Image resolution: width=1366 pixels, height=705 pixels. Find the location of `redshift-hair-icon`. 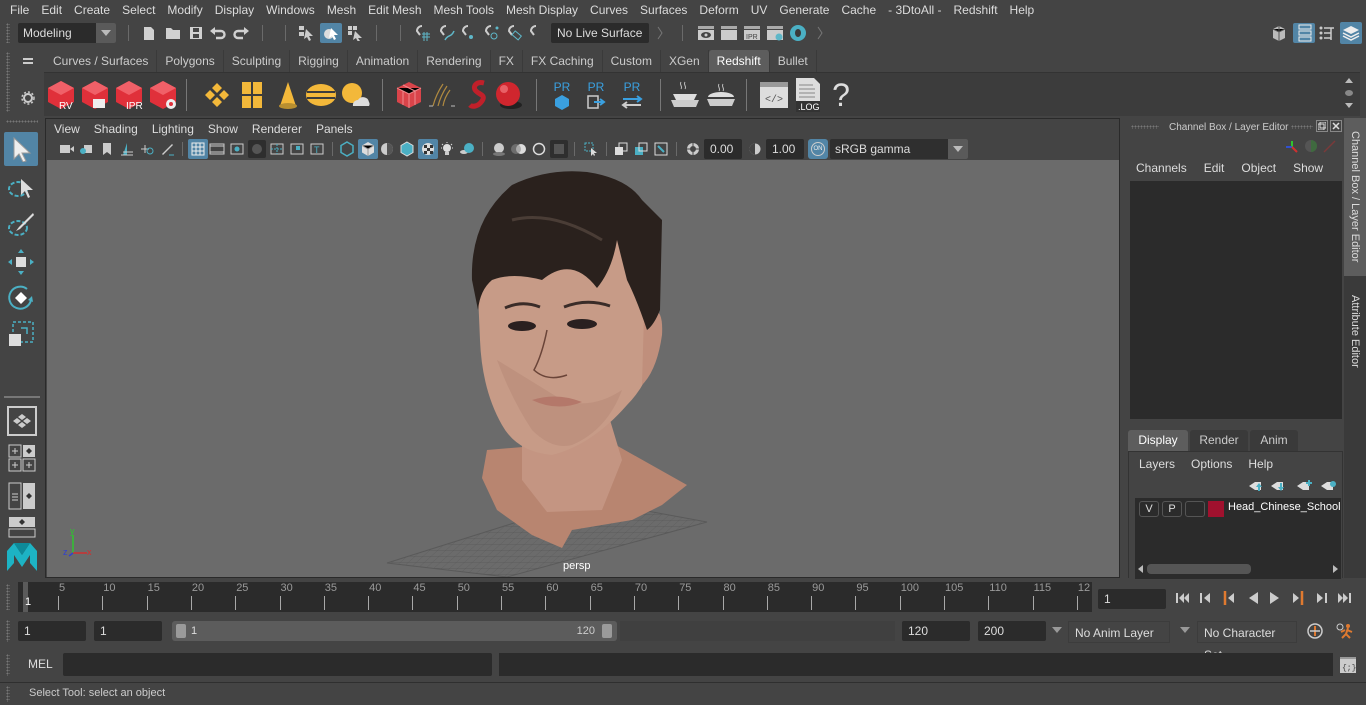

redshift-hair-icon is located at coordinates (442, 95).